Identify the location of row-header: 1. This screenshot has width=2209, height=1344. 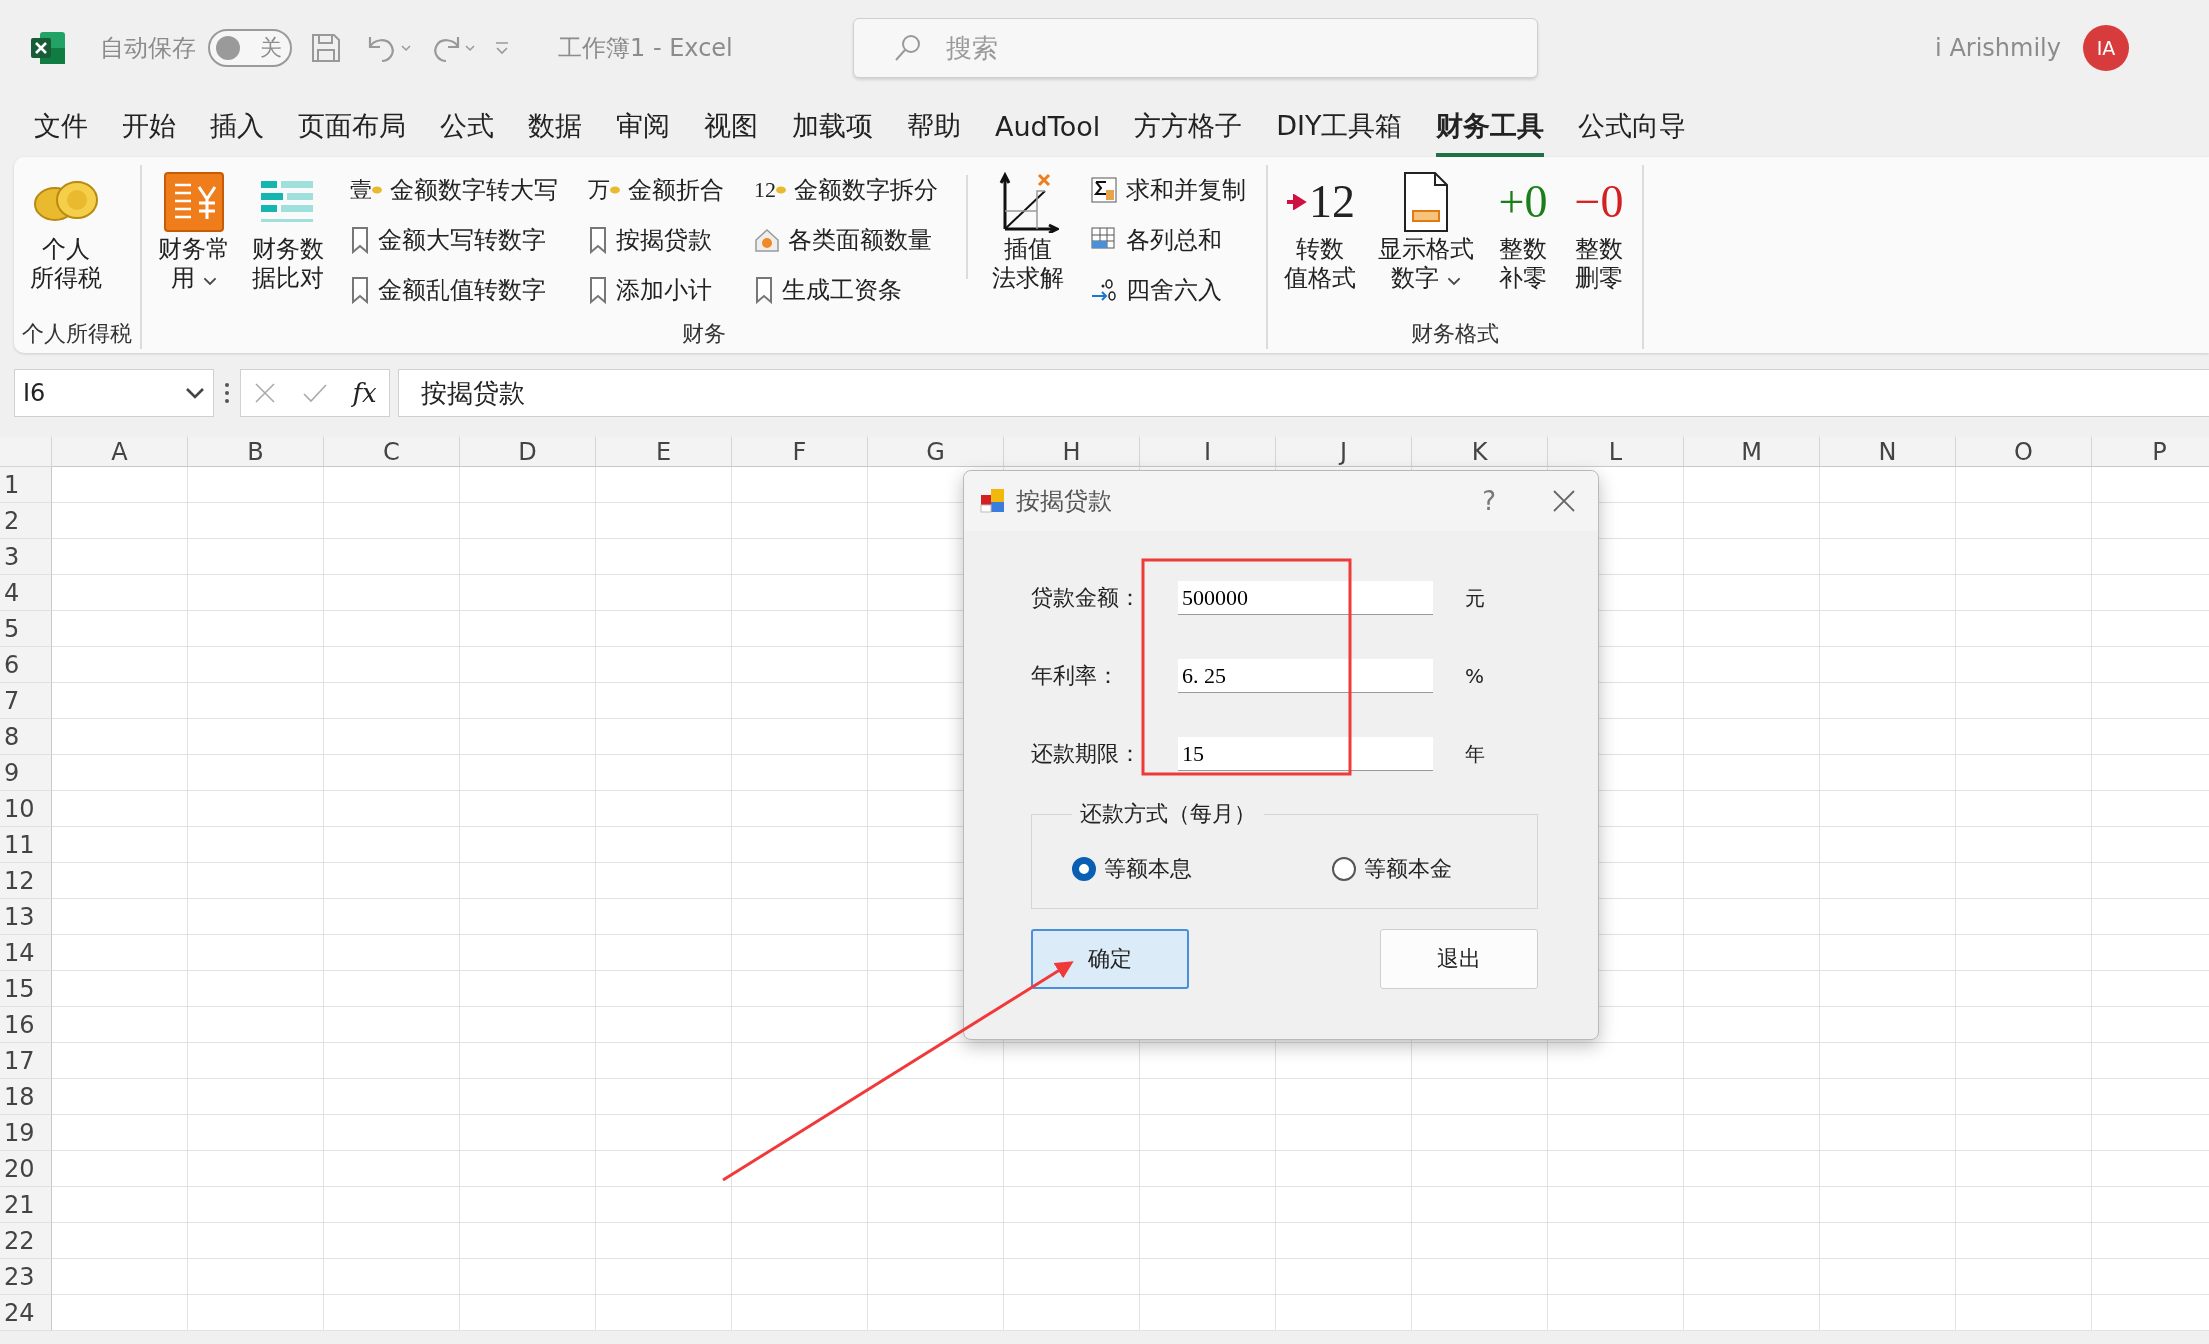
(26, 485).